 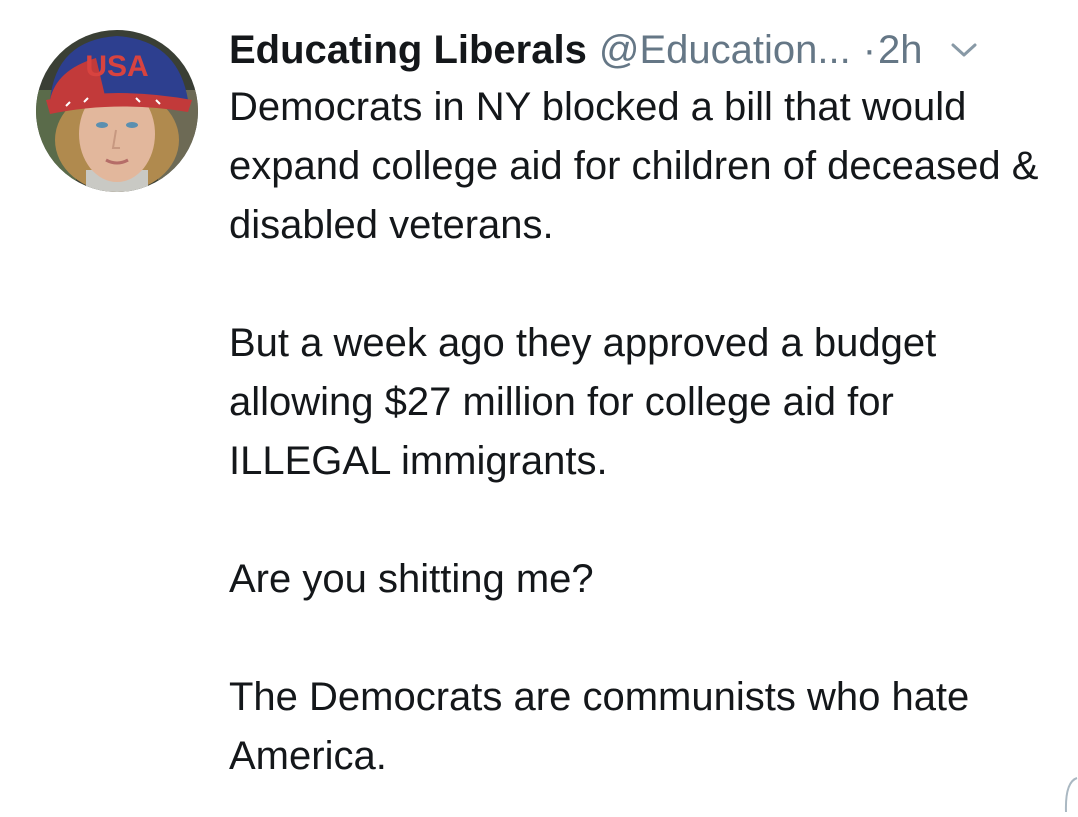 What do you see at coordinates (408, 50) in the screenshot?
I see `display-name: Educating Liberals` at bounding box center [408, 50].